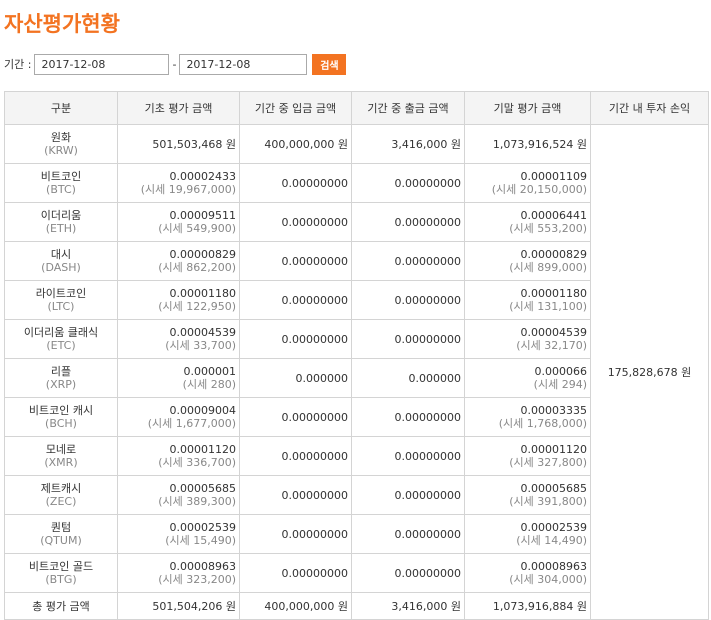  Describe the element at coordinates (527, 183) in the screenshot. I see `end-amount: 0.00001109 (시세 20,150,000)` at that location.